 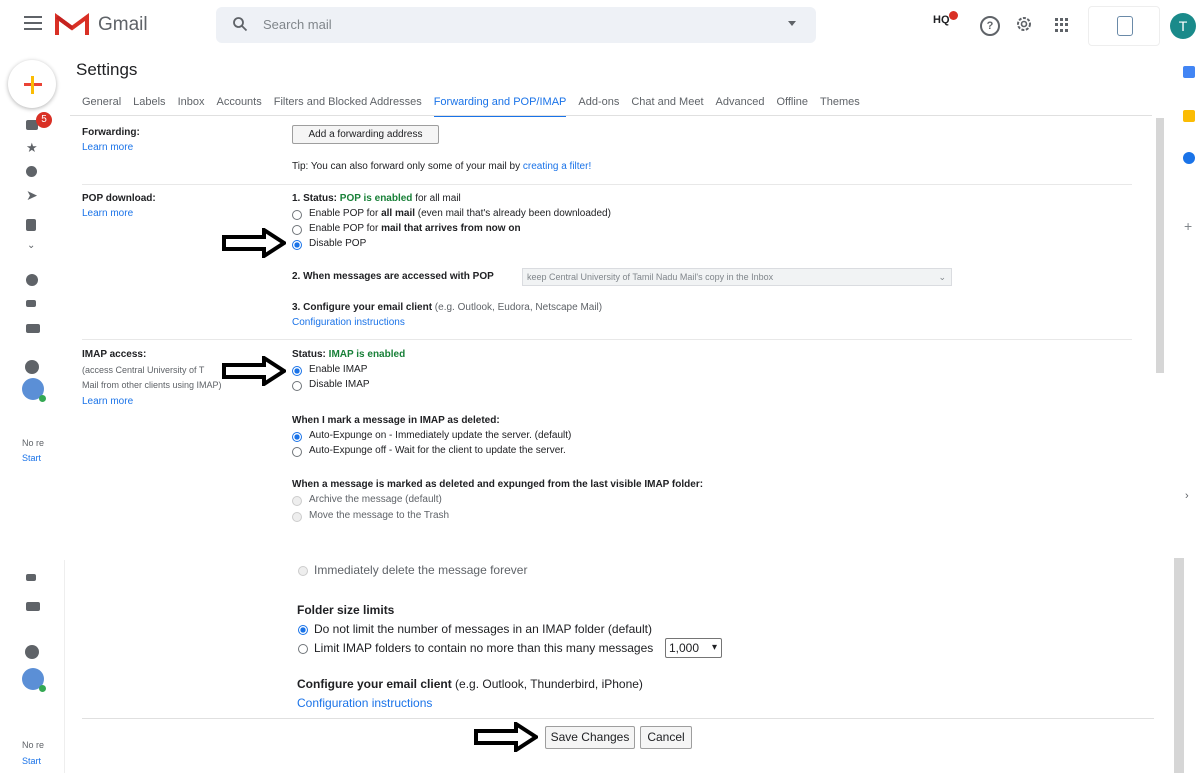 I want to click on drafts-icon, so click(x=31, y=225).